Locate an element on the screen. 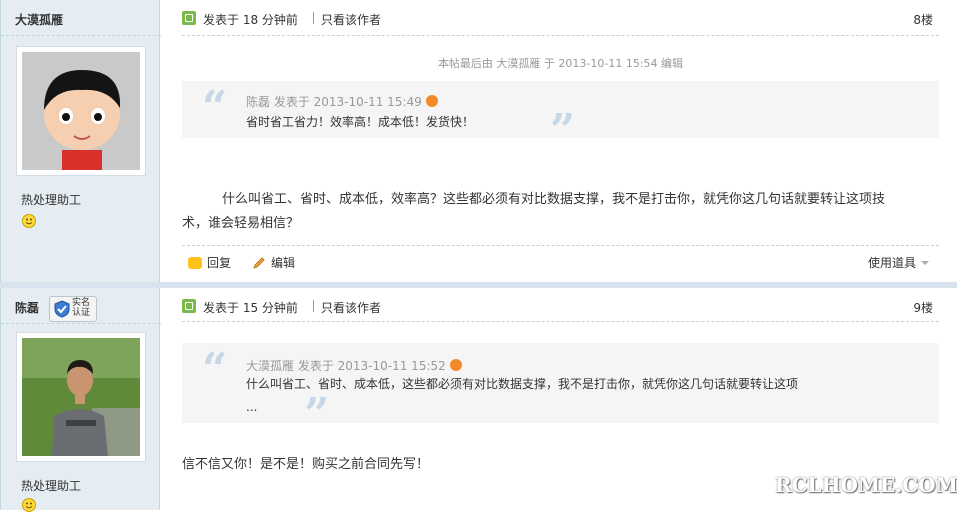  edit-button: 编辑 is located at coordinates (273, 262).